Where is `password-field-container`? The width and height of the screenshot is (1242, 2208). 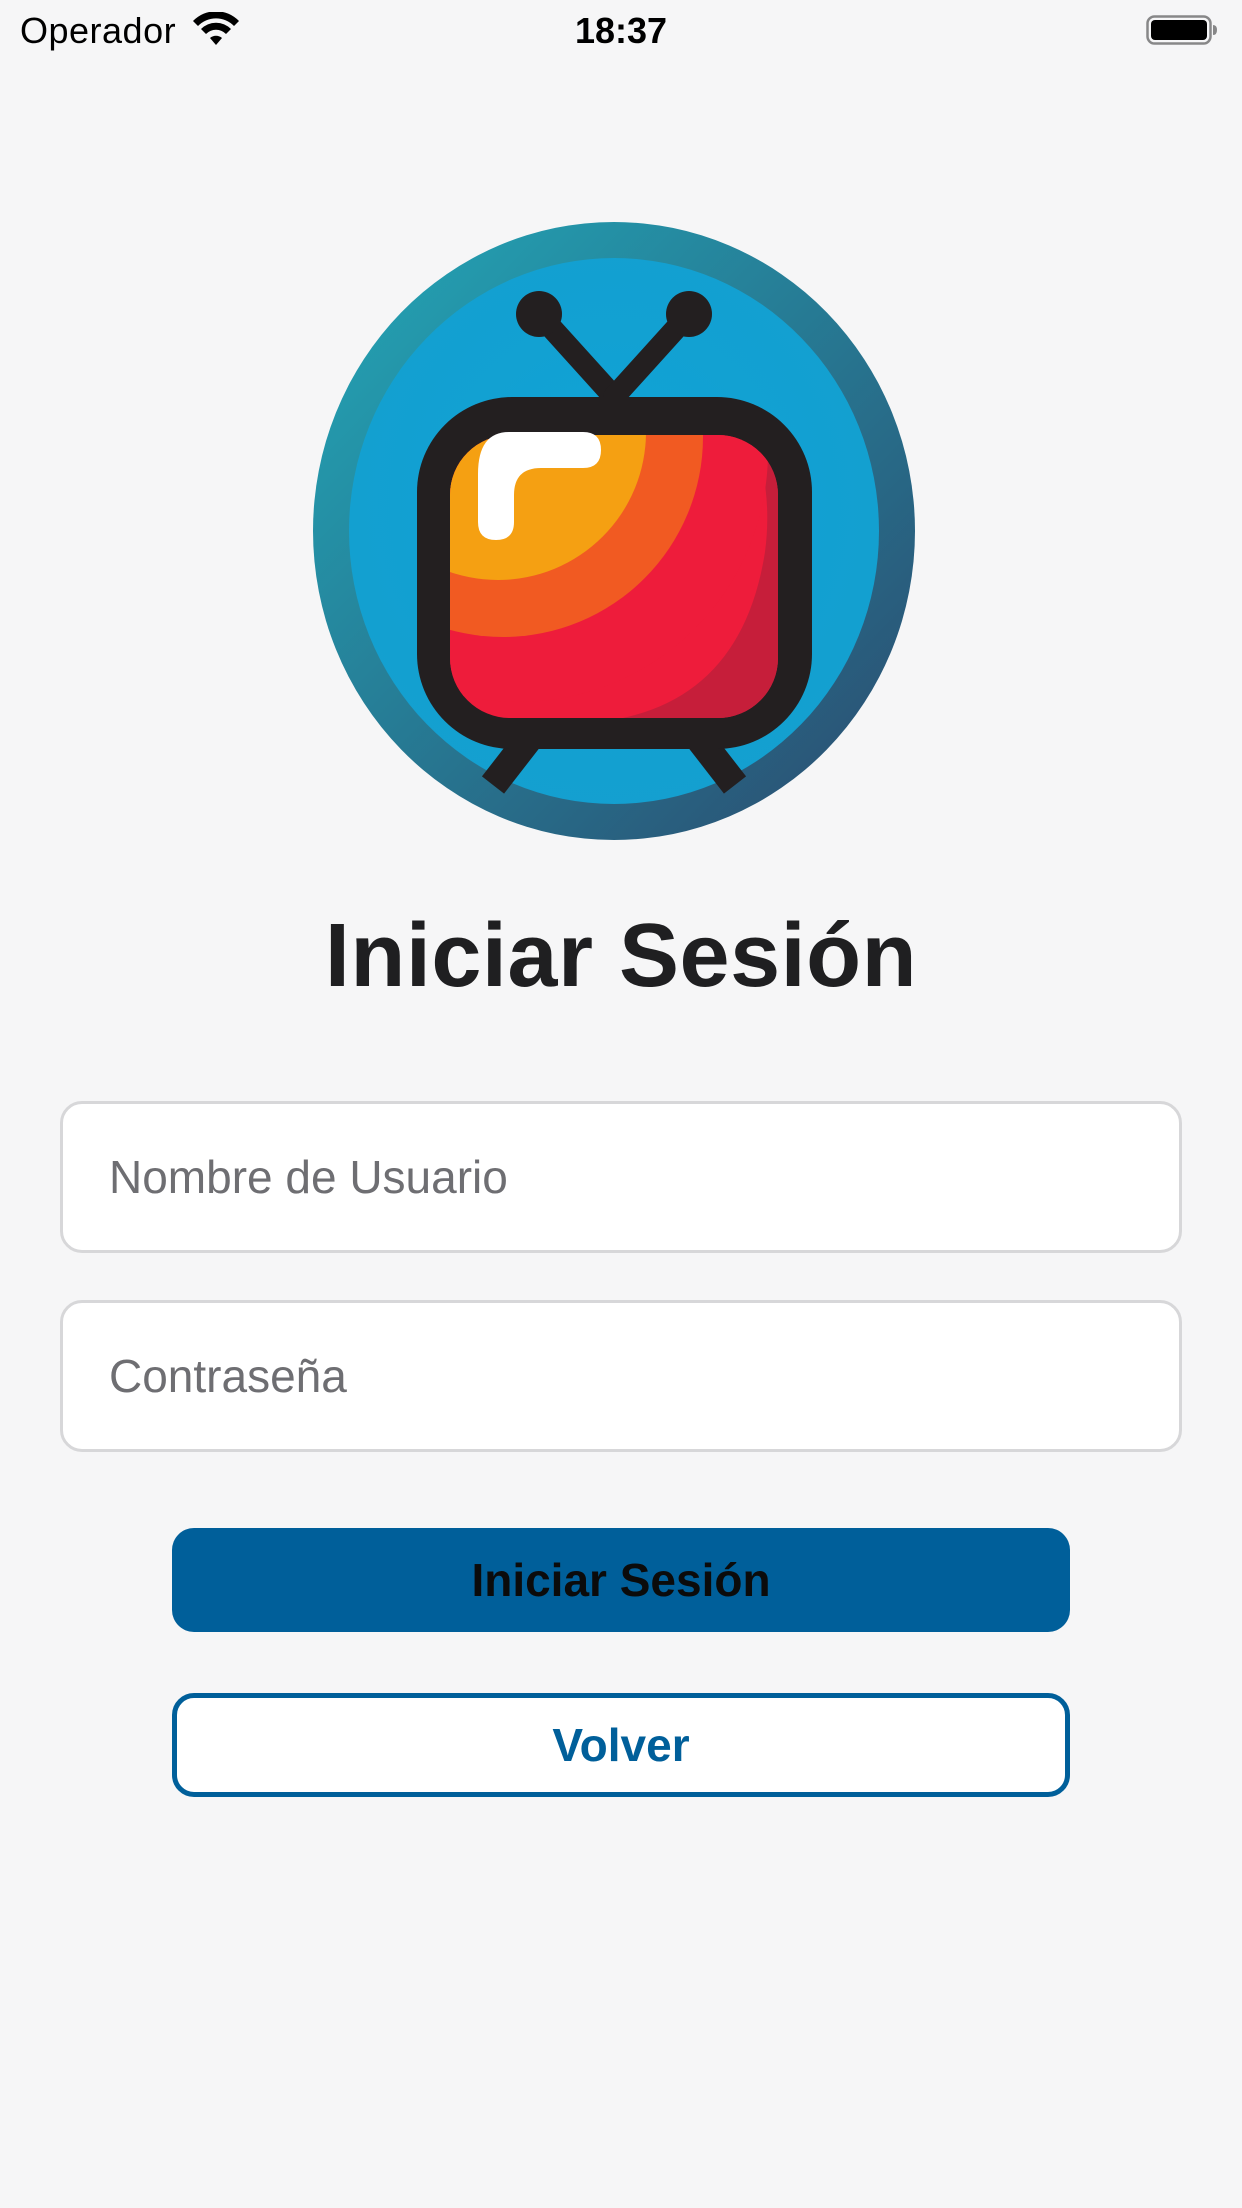
password-field-container is located at coordinates (621, 1376).